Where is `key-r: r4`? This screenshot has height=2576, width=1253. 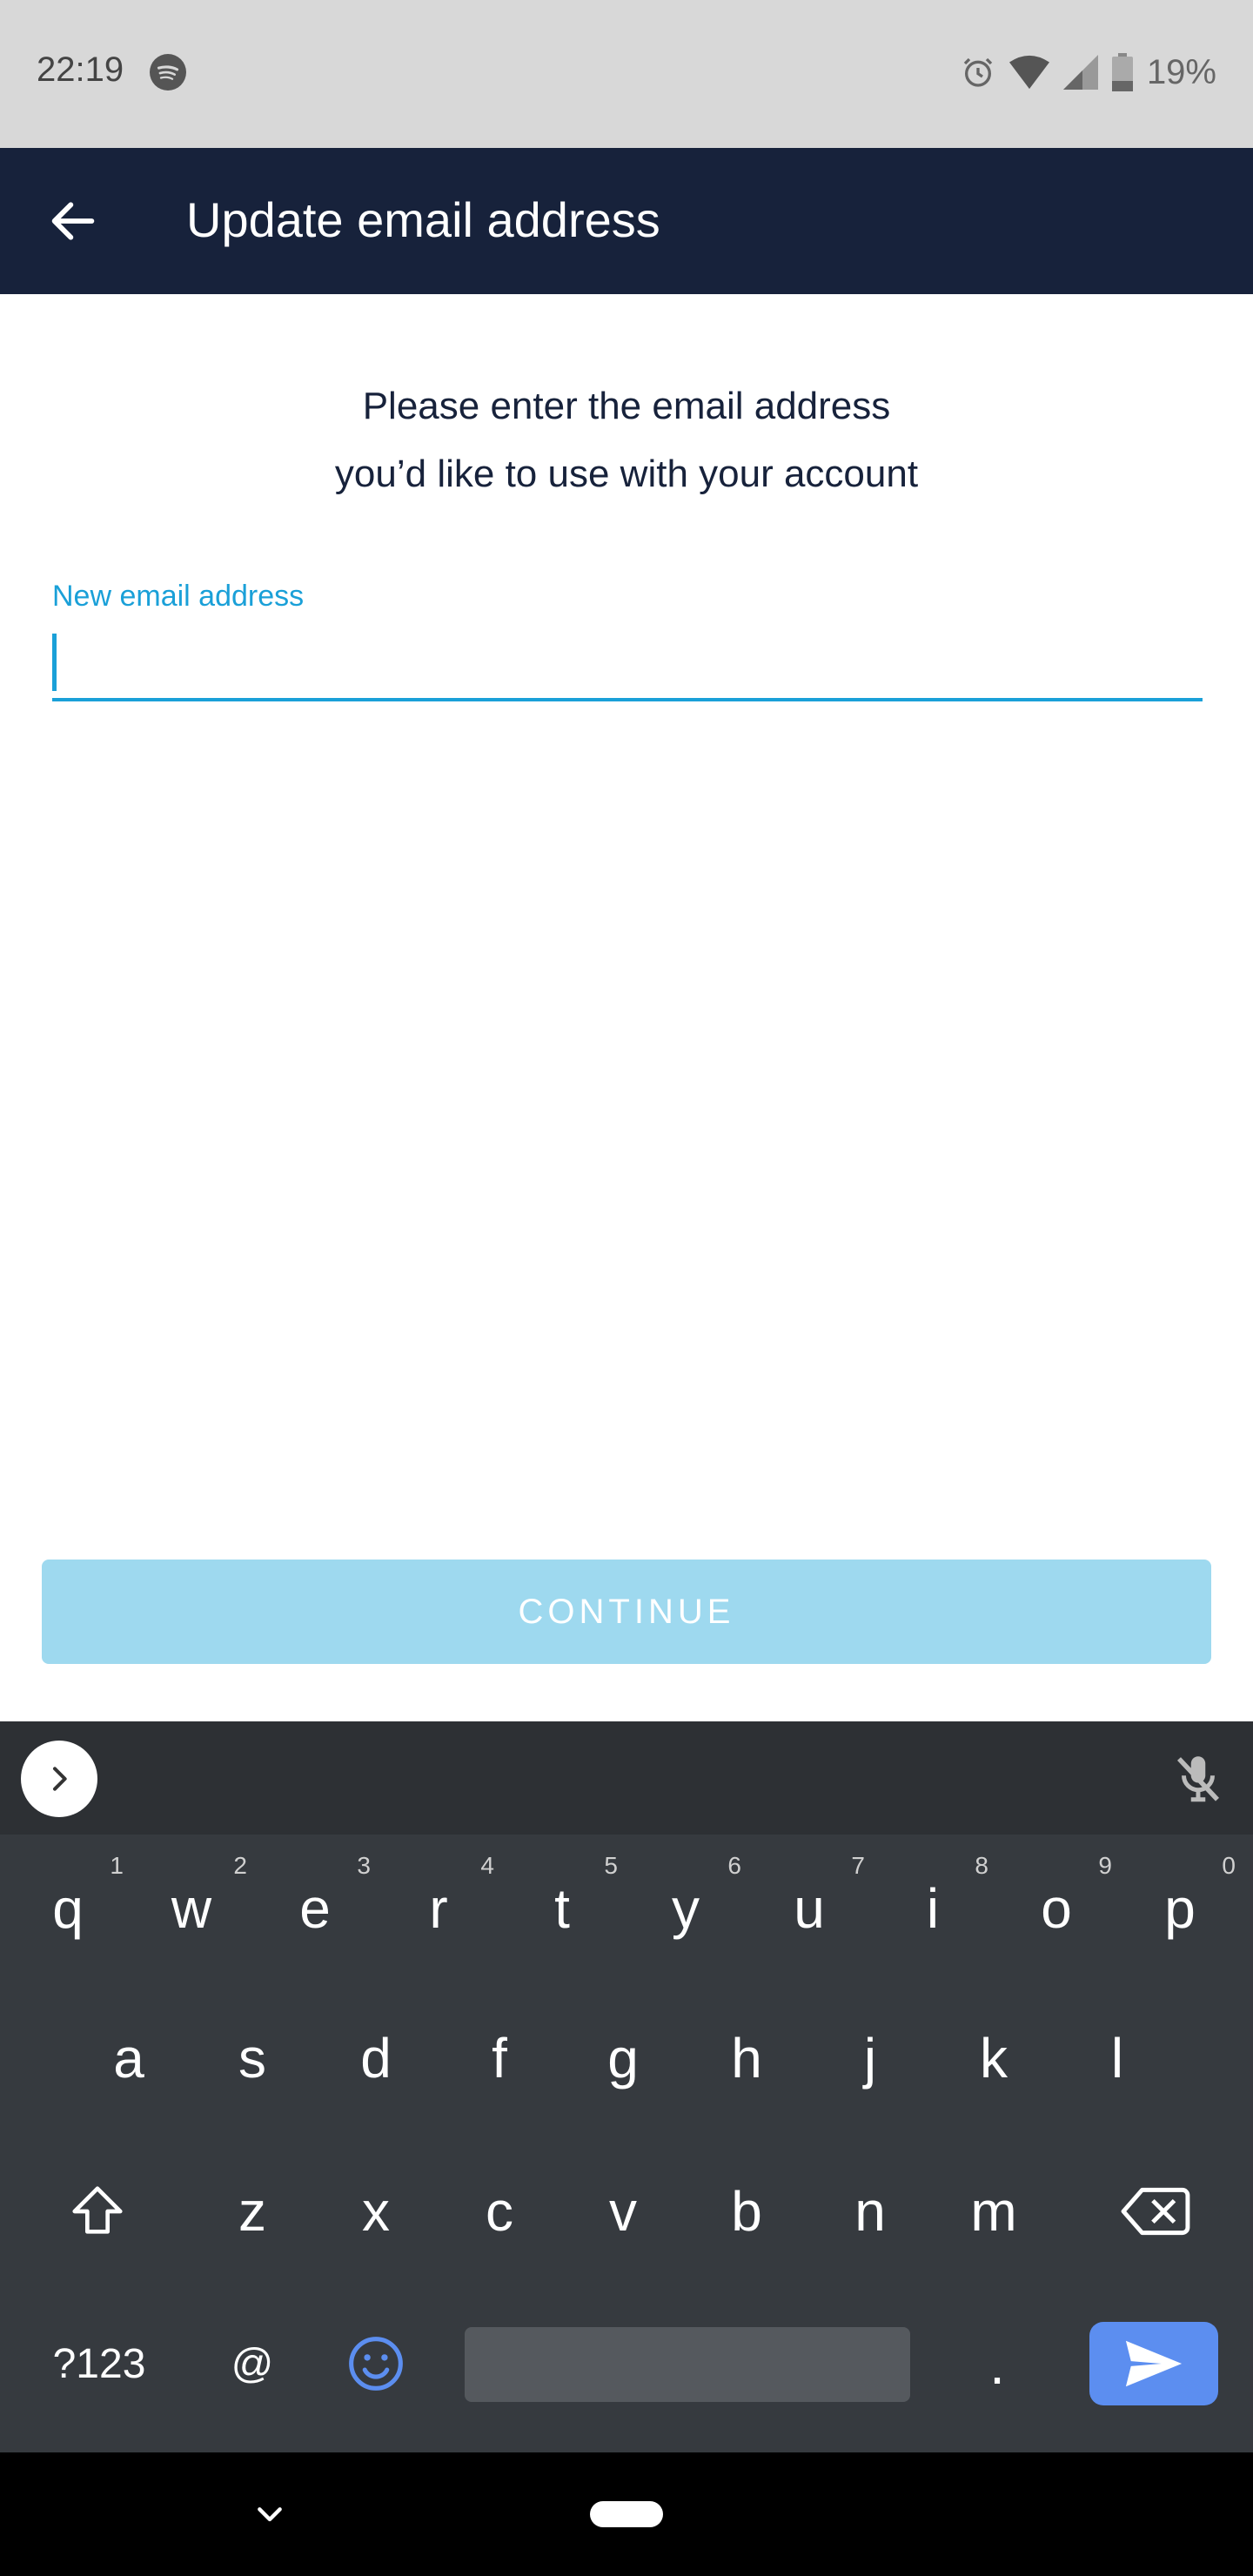 key-r: r4 is located at coordinates (438, 1908).